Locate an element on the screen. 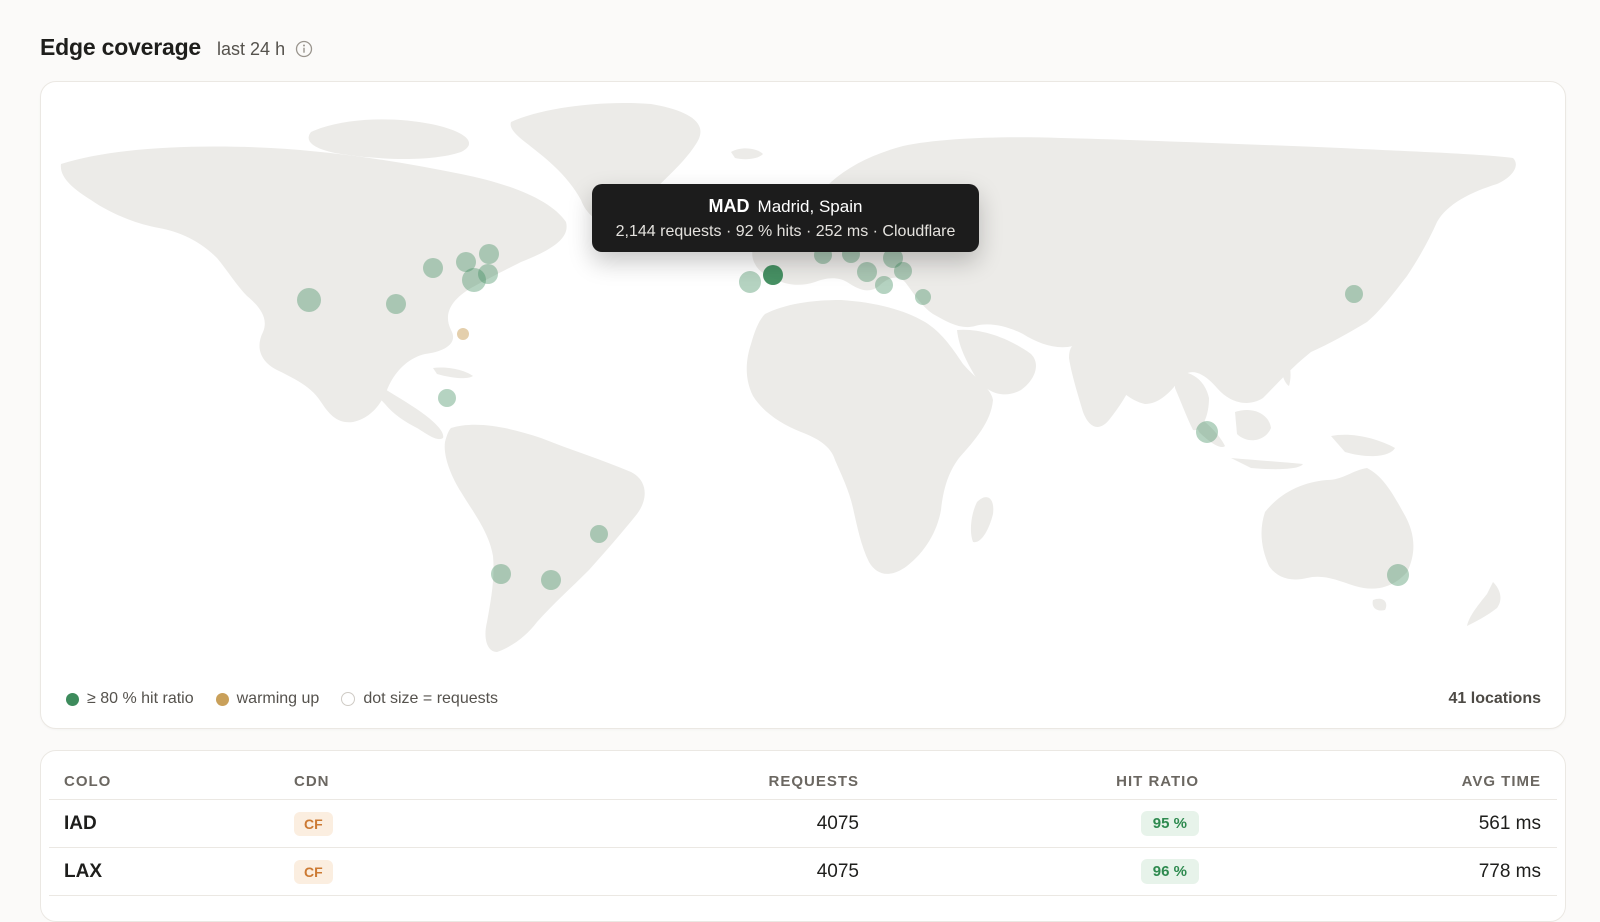 The width and height of the screenshot is (1600, 922). column-header-avg-time: AVG TIME is located at coordinates (1501, 781).